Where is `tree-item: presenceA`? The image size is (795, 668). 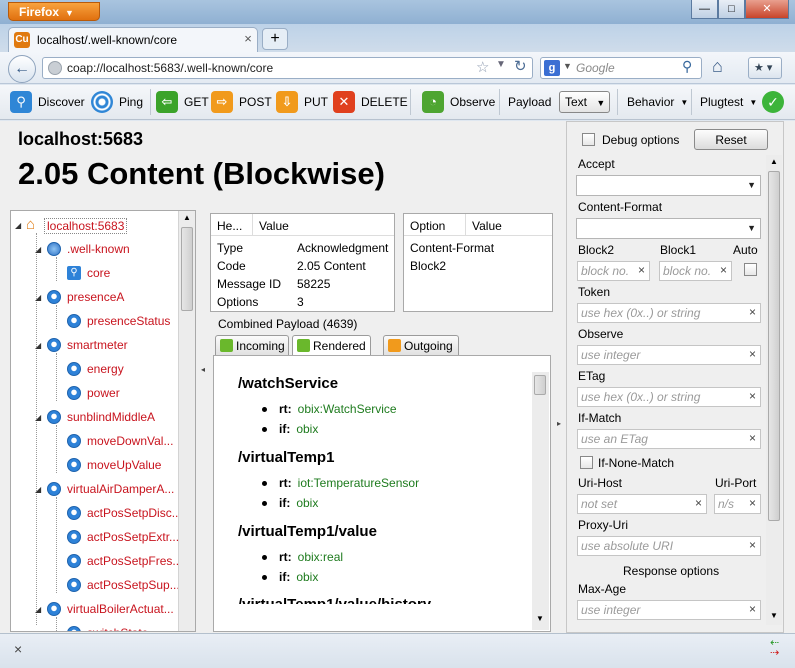
tree-item: presenceA is located at coordinates (95, 297).